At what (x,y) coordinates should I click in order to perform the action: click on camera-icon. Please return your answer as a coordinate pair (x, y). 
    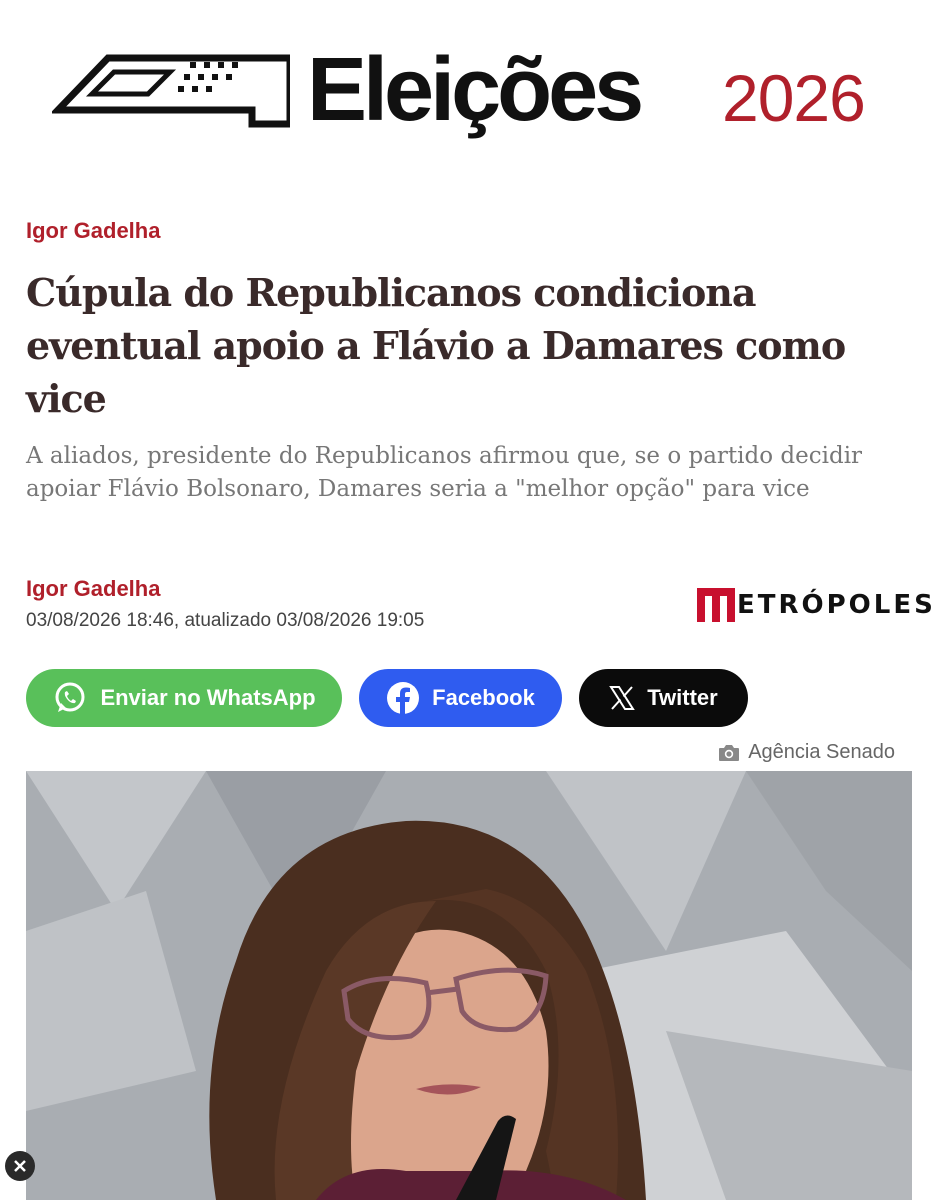
    Looking at the image, I should click on (729, 752).